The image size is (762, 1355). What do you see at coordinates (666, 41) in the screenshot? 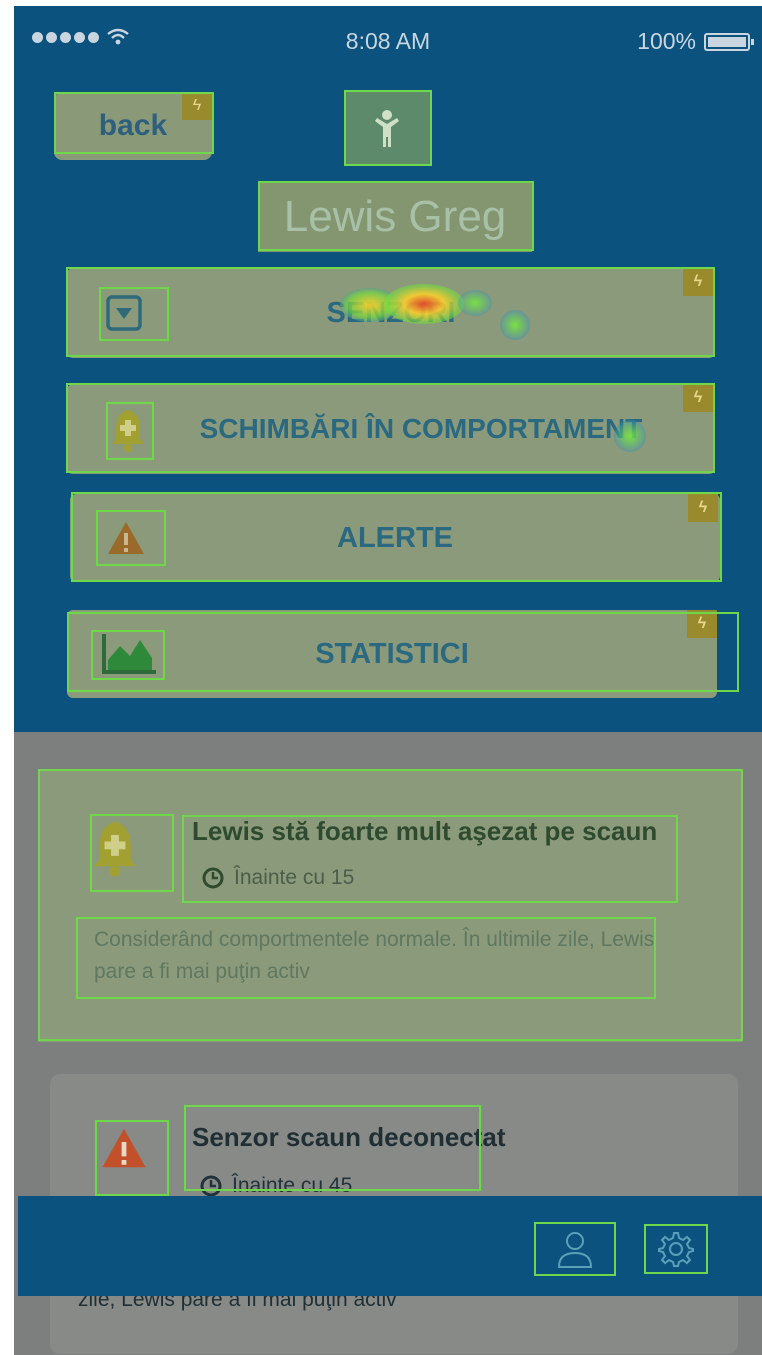
I see `battery-percent: 100%` at bounding box center [666, 41].